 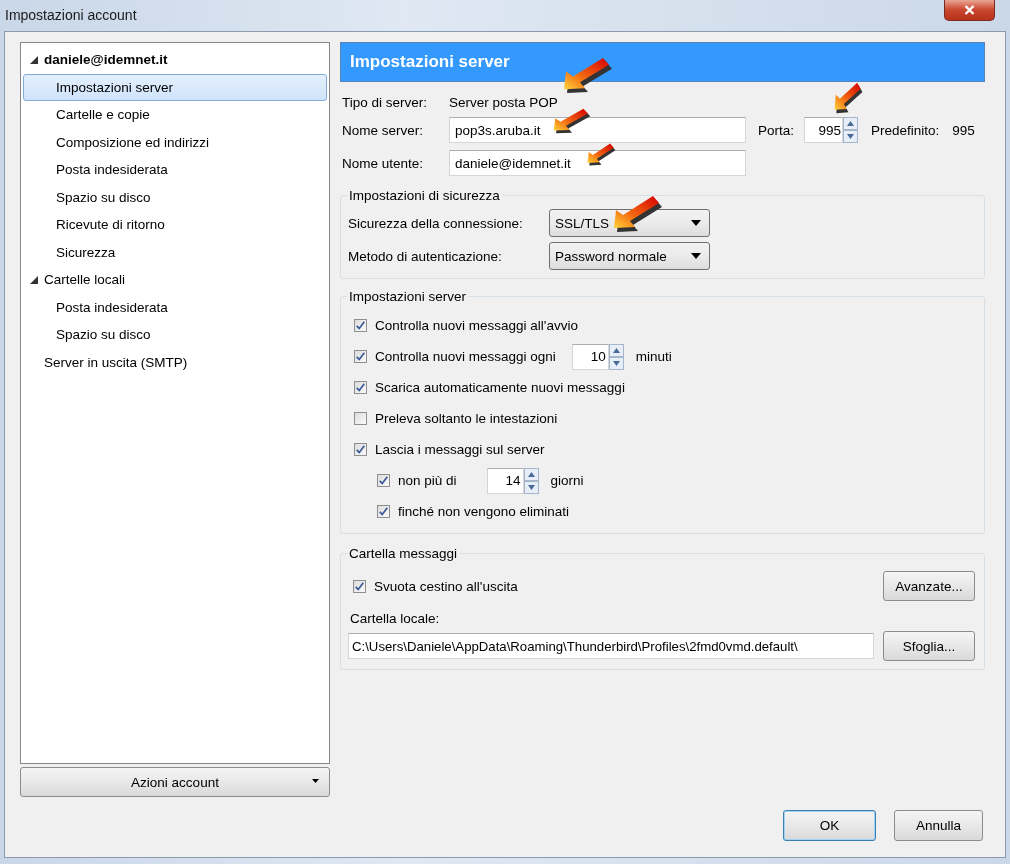 I want to click on field-value: Server posta POP, so click(x=503, y=102).